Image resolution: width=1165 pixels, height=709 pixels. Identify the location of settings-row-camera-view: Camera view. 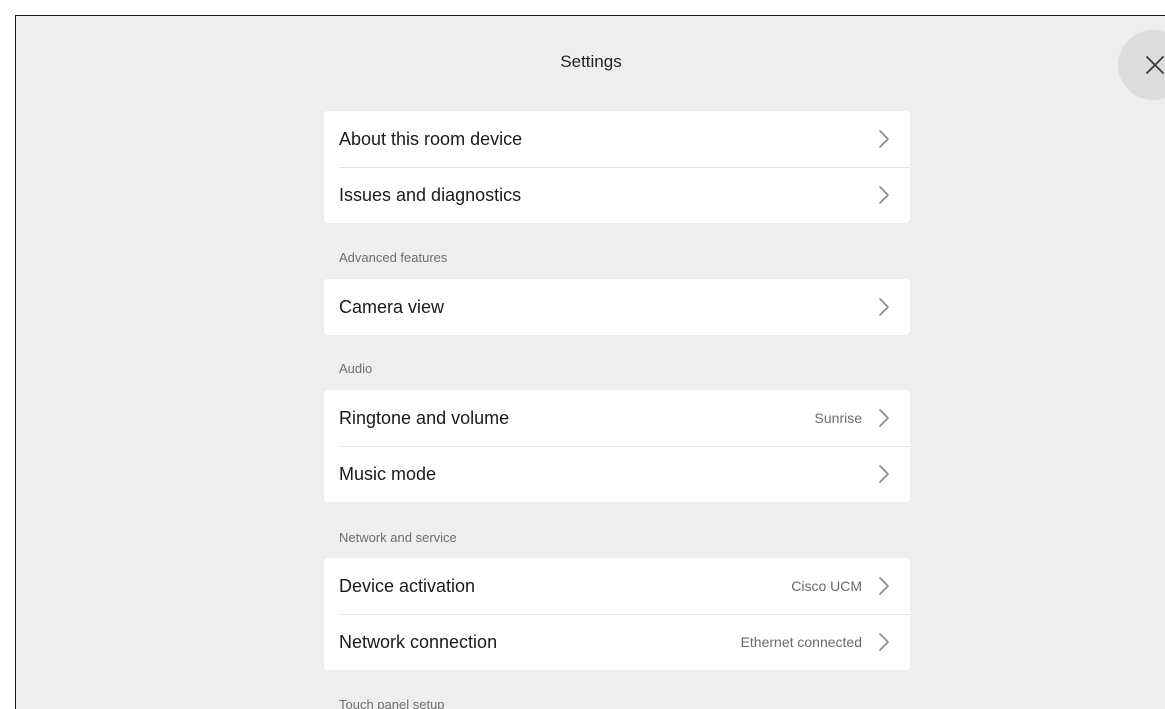
(617, 307).